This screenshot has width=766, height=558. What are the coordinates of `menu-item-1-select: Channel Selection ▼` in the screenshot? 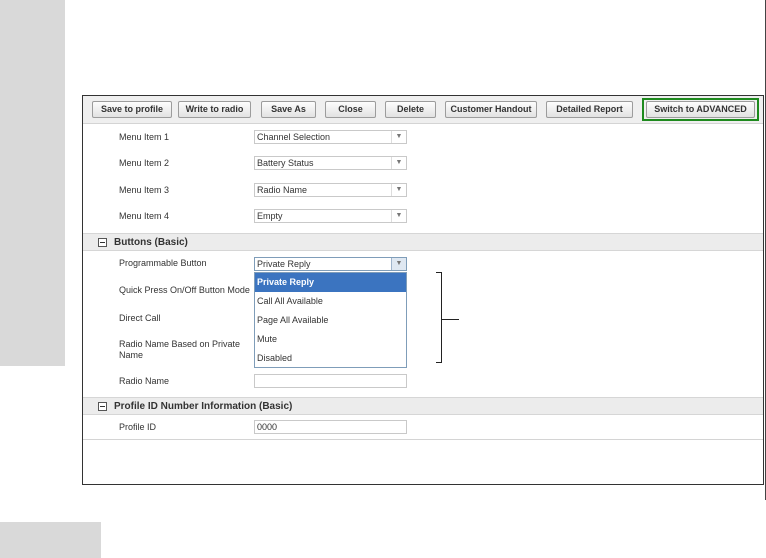 It's located at (330, 137).